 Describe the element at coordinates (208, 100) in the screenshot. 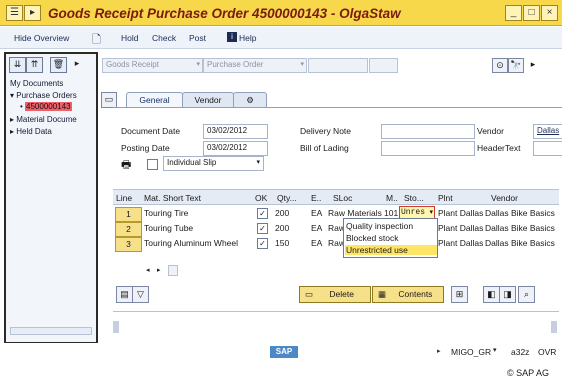

I see `tab-vendor: Vendor` at that location.